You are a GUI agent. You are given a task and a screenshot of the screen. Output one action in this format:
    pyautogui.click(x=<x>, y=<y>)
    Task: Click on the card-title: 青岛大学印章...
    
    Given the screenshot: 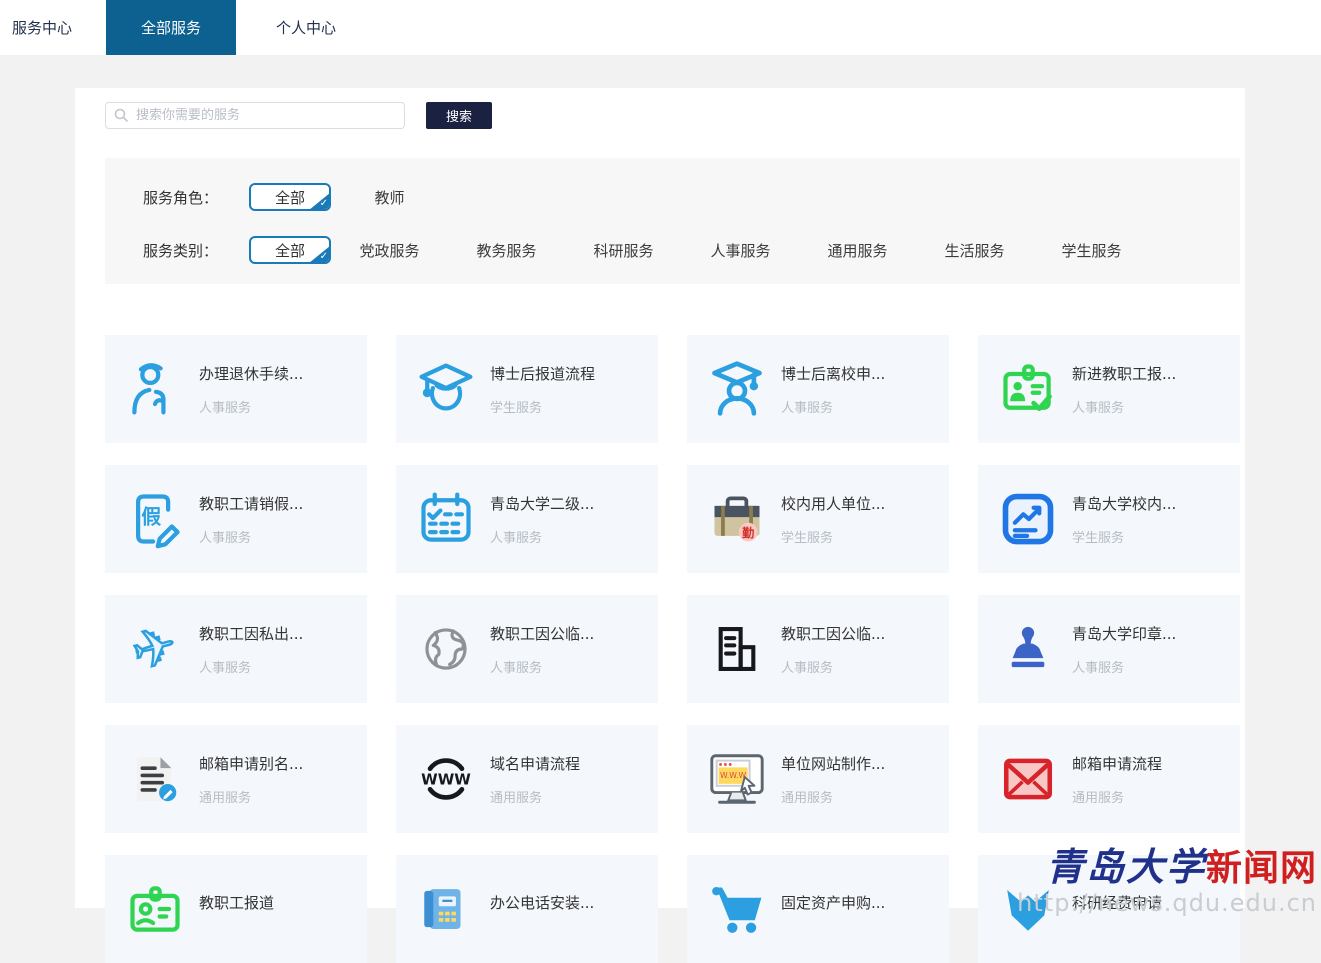 What is the action you would take?
    pyautogui.click(x=1124, y=633)
    